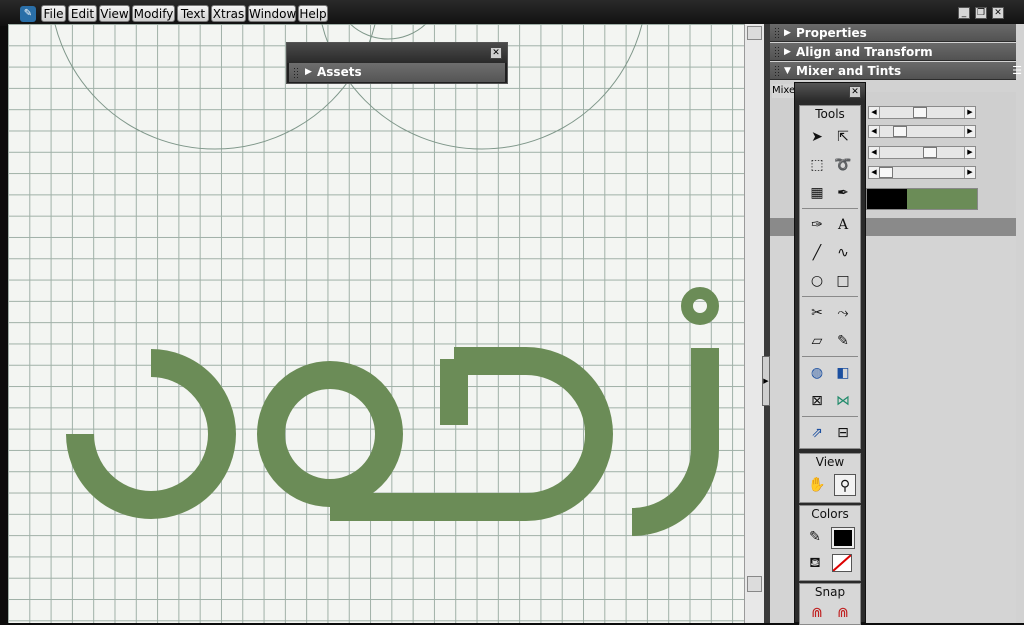 This screenshot has height=625, width=1024. Describe the element at coordinates (830, 92) in the screenshot. I see `tools-titlebar: ✕` at that location.